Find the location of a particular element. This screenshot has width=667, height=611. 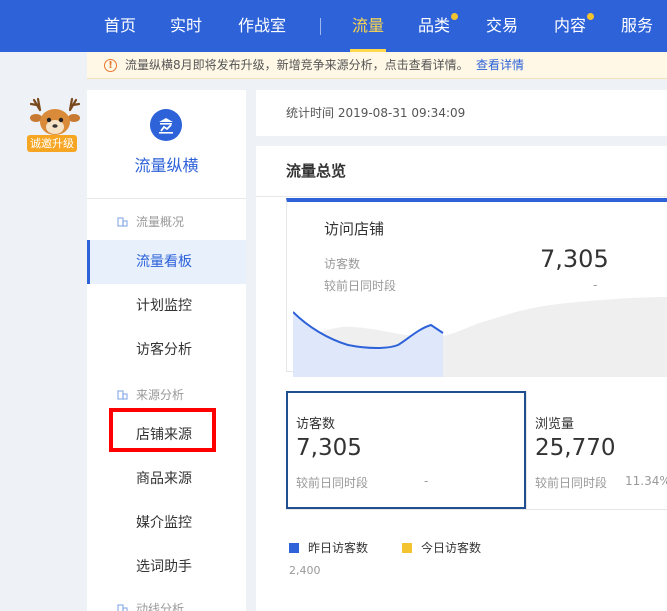

sidebar-item-product-source: 商品来源 is located at coordinates (166, 479).